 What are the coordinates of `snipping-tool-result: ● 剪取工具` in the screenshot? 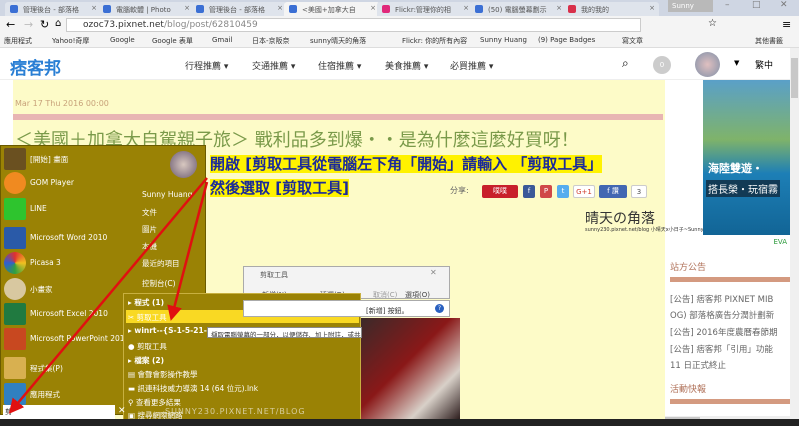 It's located at (147, 346).